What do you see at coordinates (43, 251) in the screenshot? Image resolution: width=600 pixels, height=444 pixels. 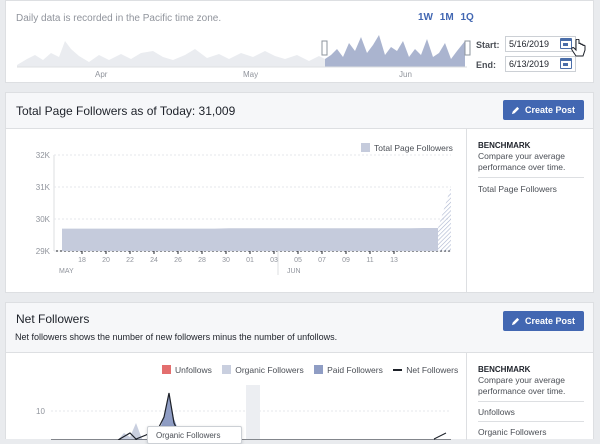 I see `y-tick-label: 29K` at bounding box center [43, 251].